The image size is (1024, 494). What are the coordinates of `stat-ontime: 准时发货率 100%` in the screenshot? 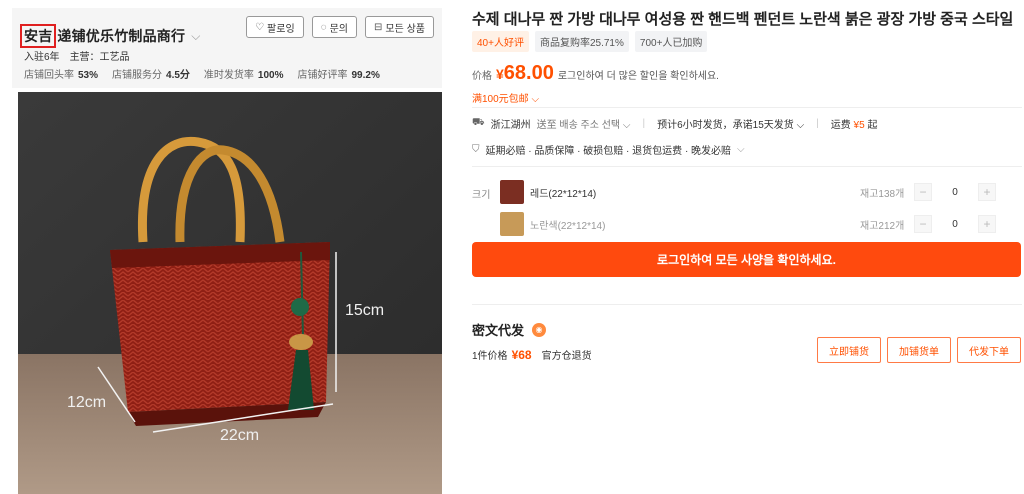 It's located at (243, 75).